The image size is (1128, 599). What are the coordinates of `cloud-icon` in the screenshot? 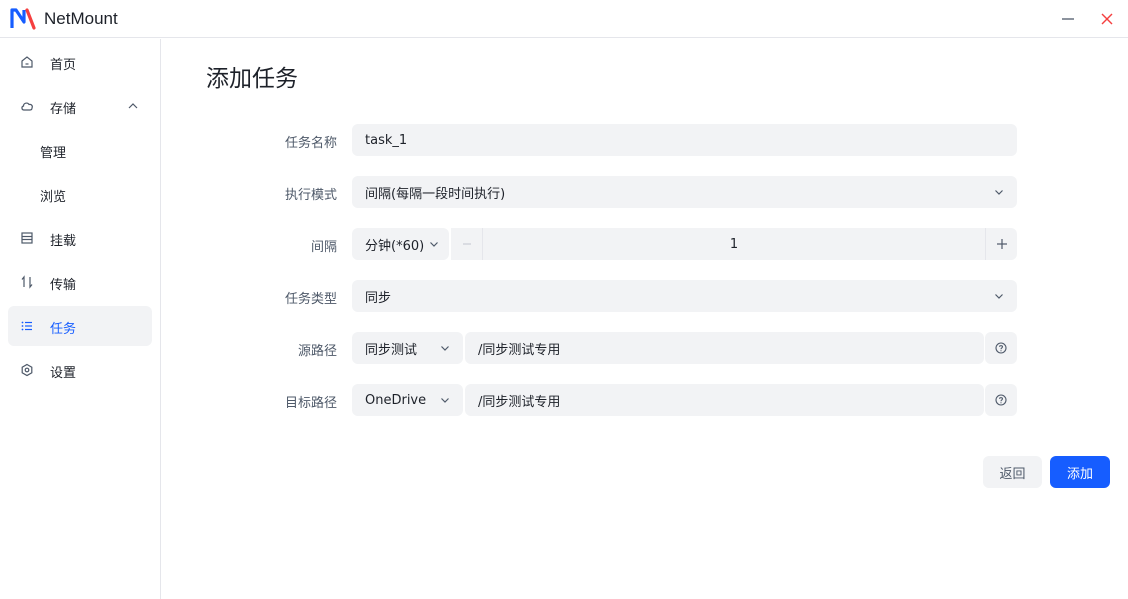 It's located at (27, 106).